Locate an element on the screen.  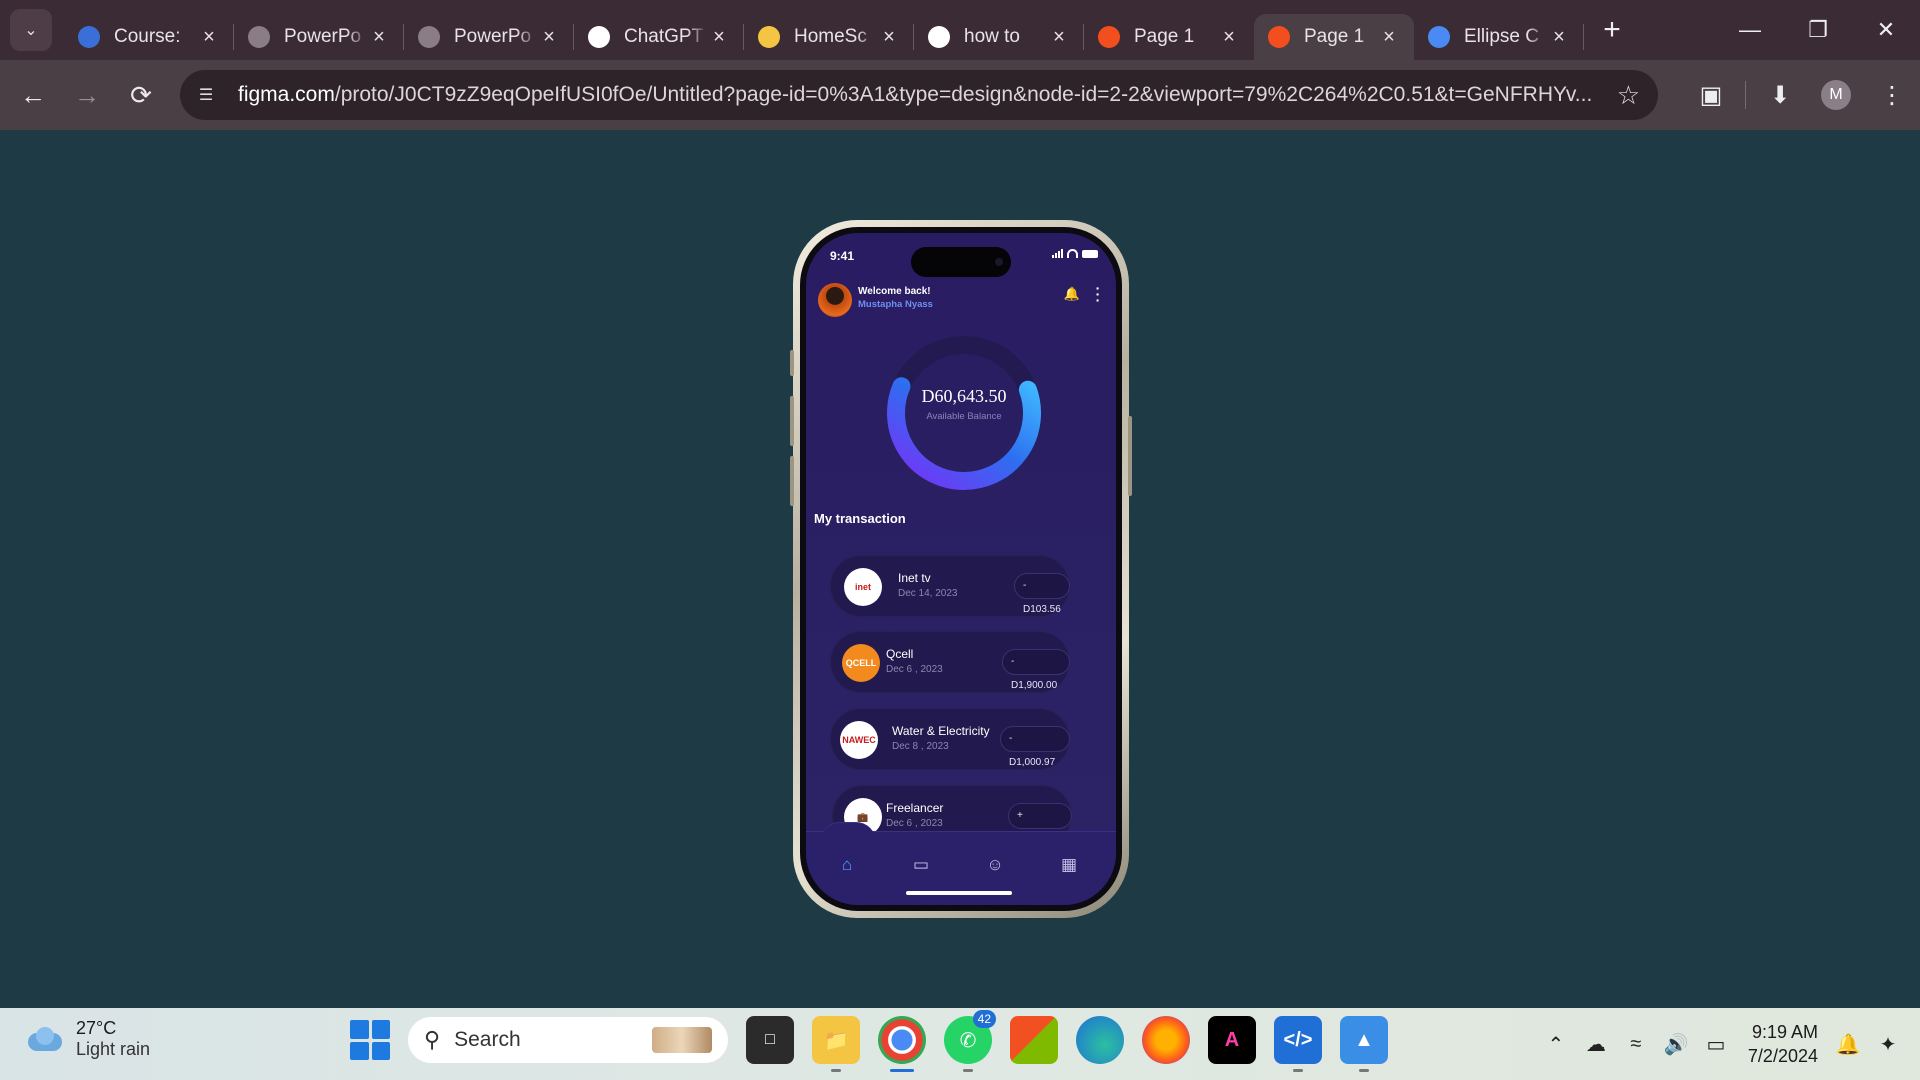
restore-button: ❐ is located at coordinates (1818, 30).